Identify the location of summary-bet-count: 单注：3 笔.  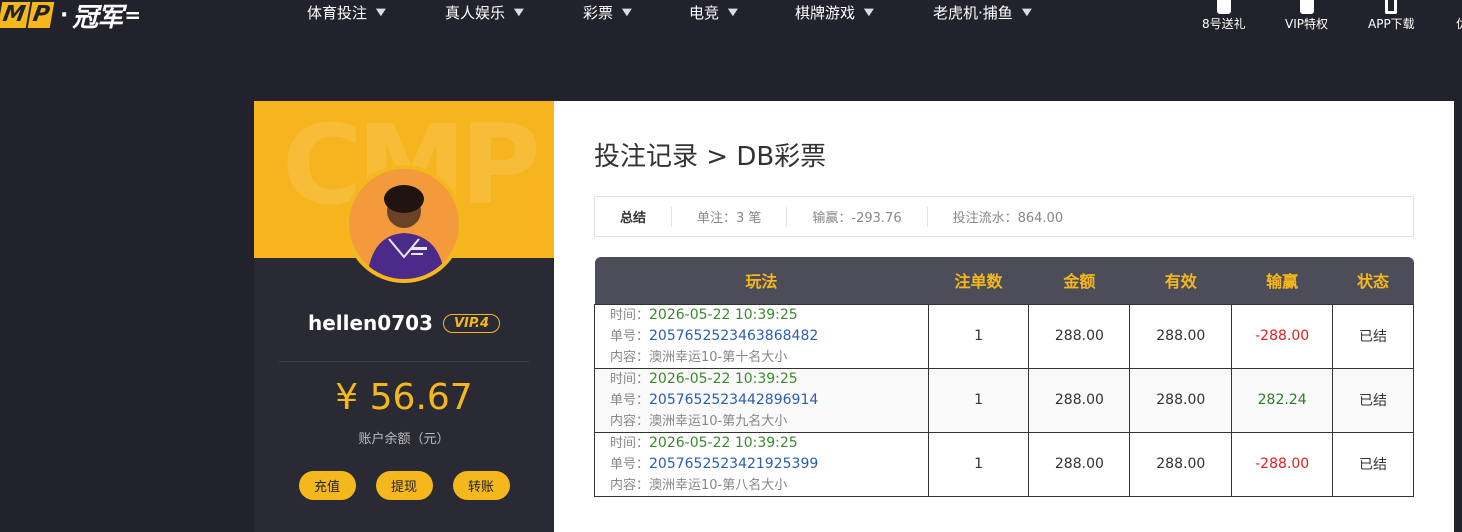
(730, 216).